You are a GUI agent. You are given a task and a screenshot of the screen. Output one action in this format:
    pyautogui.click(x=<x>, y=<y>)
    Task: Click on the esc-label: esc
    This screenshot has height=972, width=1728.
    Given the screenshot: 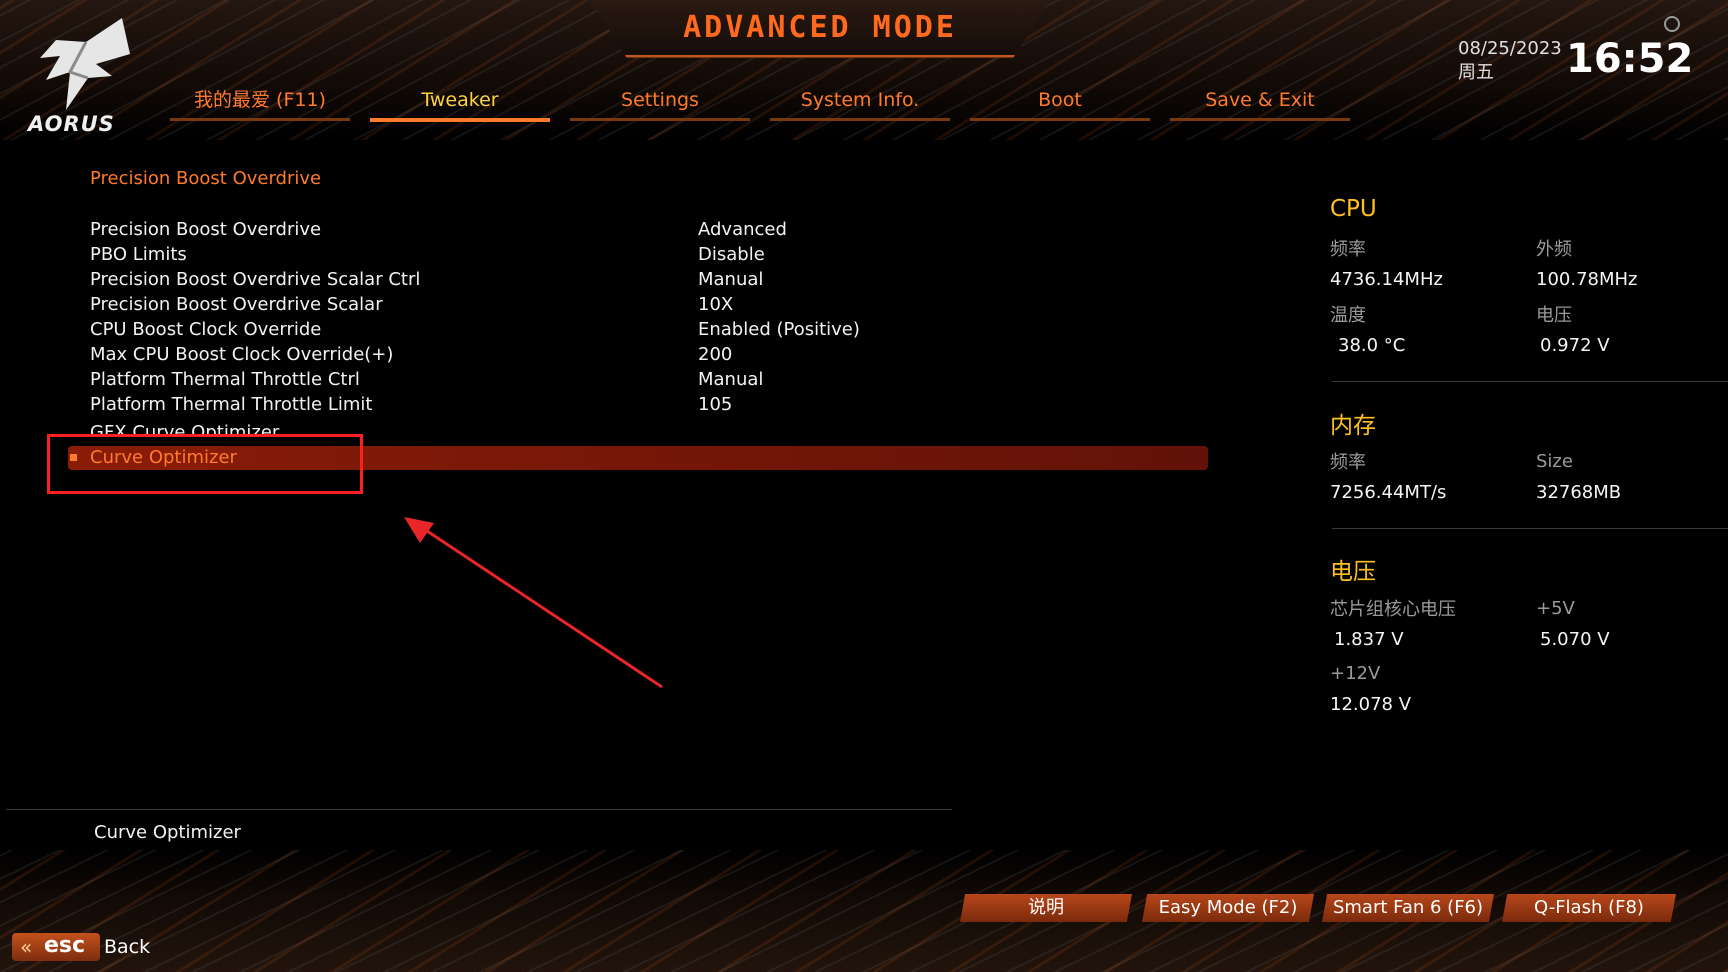 What is the action you would take?
    pyautogui.click(x=65, y=945)
    